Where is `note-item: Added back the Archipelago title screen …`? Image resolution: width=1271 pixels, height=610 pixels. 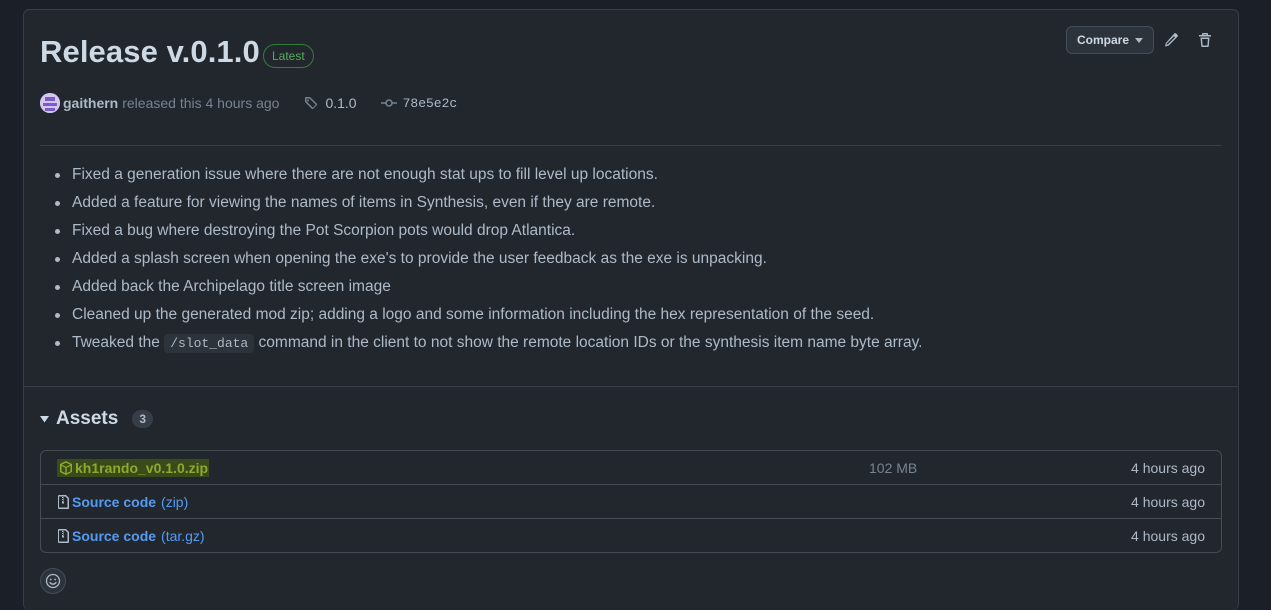
note-item: Added back the Archipelago title screen … is located at coordinates (489, 288).